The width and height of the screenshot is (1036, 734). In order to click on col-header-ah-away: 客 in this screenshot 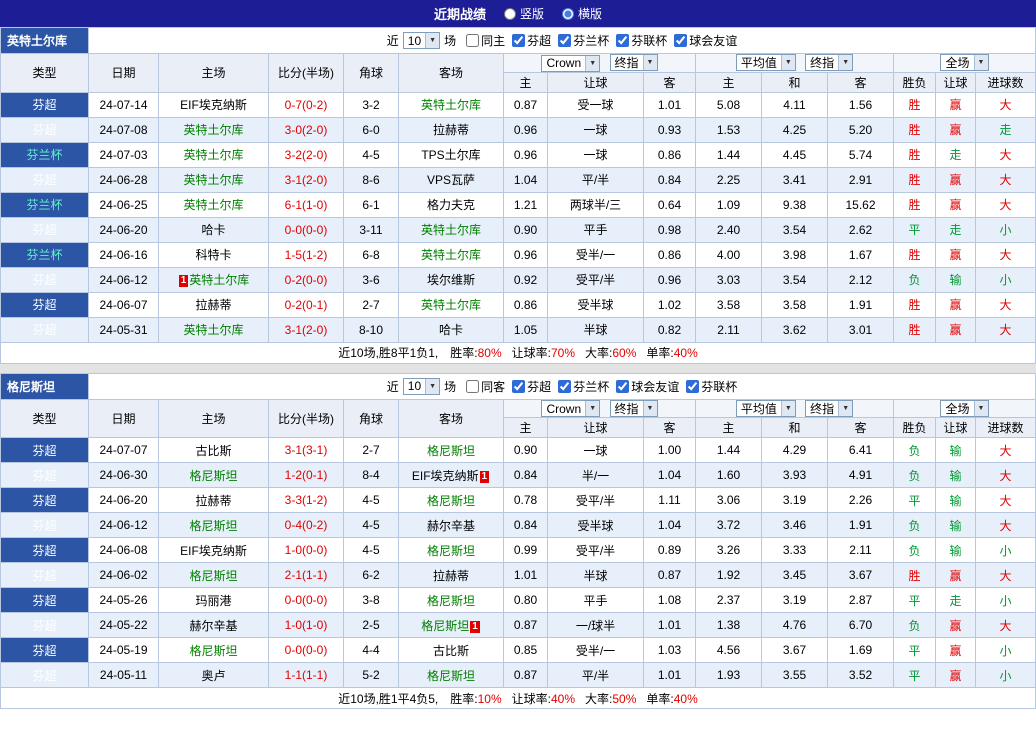, I will do `click(669, 427)`.